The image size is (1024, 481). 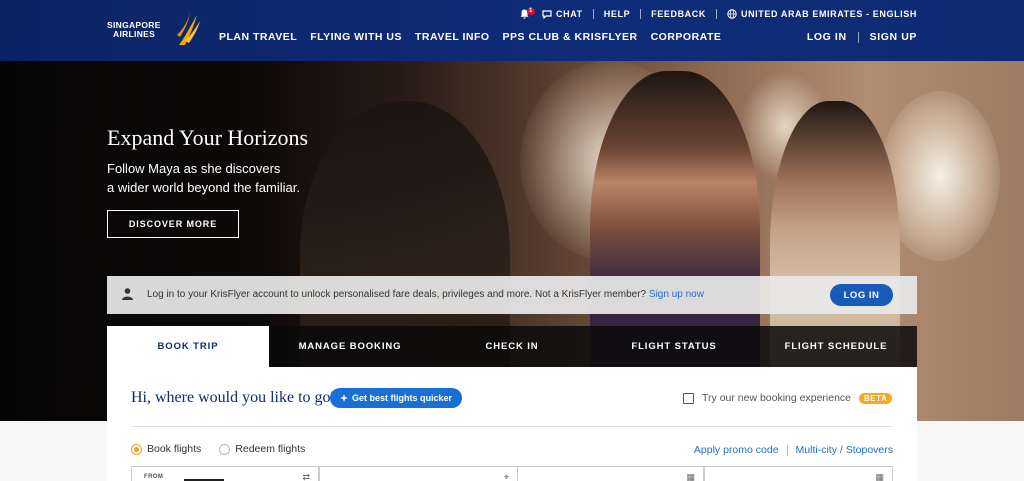 What do you see at coordinates (610, 473) in the screenshot?
I see `depart-date-field: ▦` at bounding box center [610, 473].